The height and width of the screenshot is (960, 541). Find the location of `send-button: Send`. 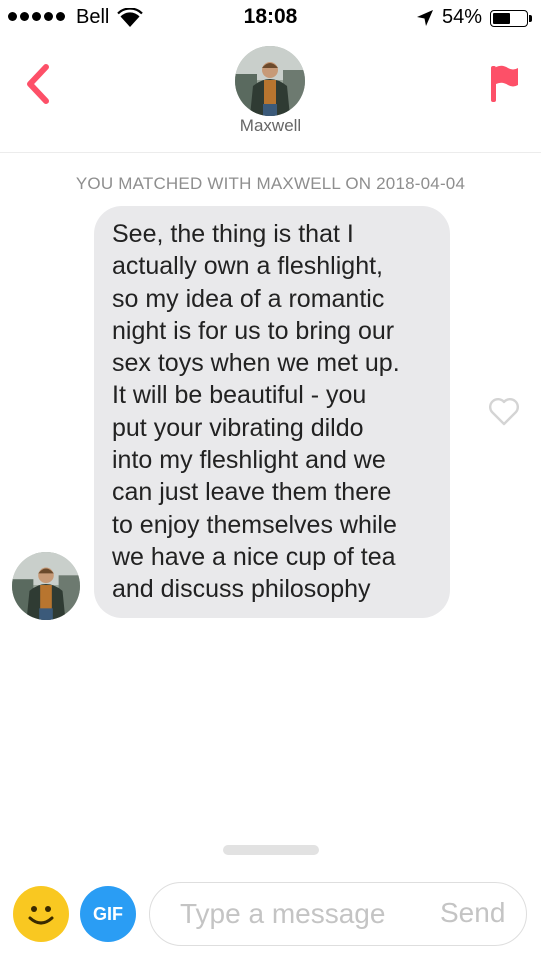

send-button: Send is located at coordinates (472, 913).